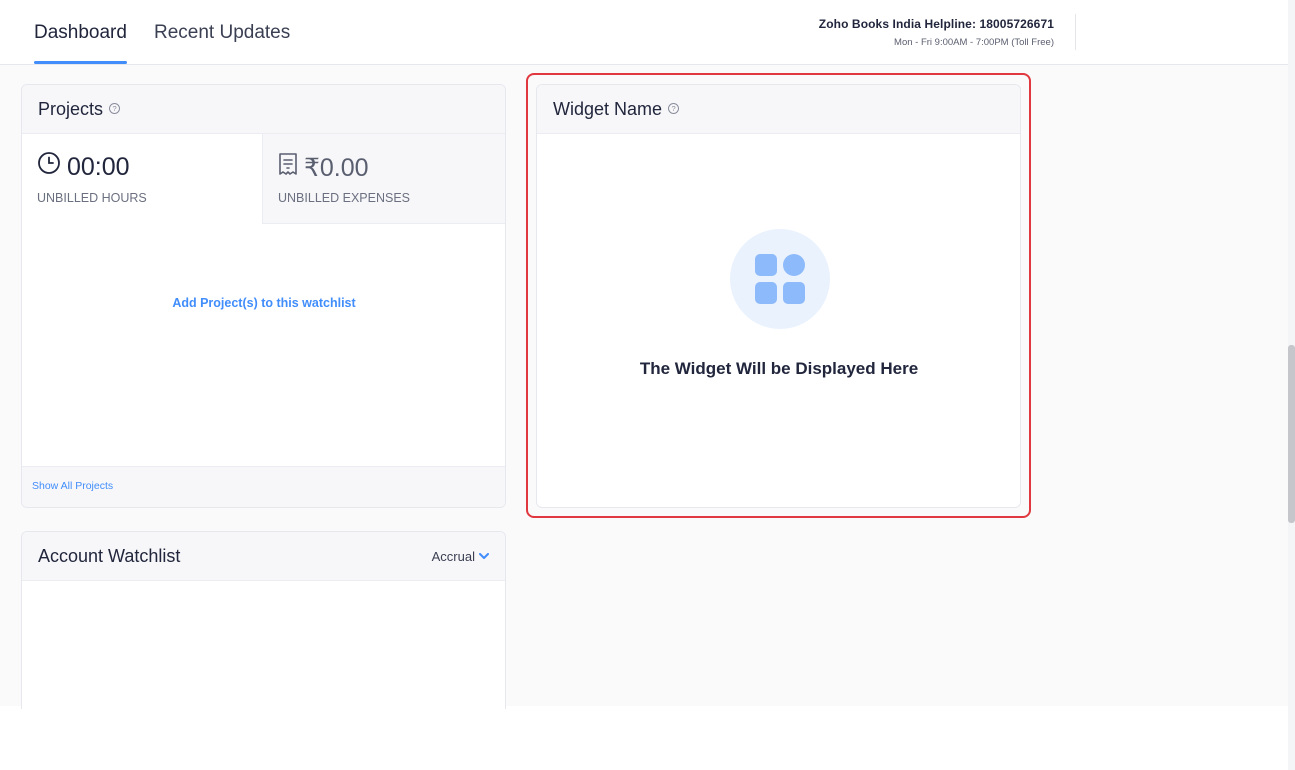  Describe the element at coordinates (484, 555) in the screenshot. I see `chevron-down-icon` at that location.